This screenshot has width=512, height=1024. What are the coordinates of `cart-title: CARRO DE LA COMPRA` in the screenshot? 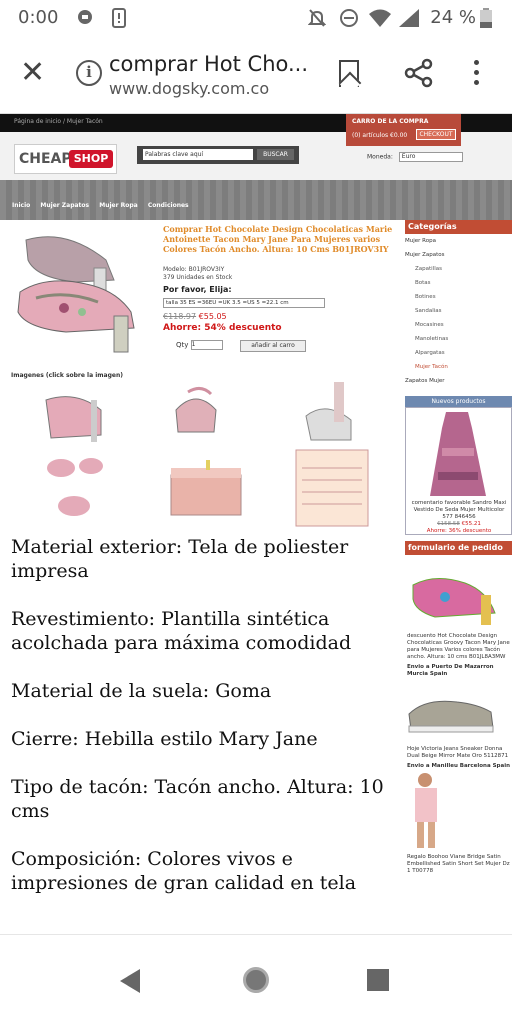 It's located at (390, 121).